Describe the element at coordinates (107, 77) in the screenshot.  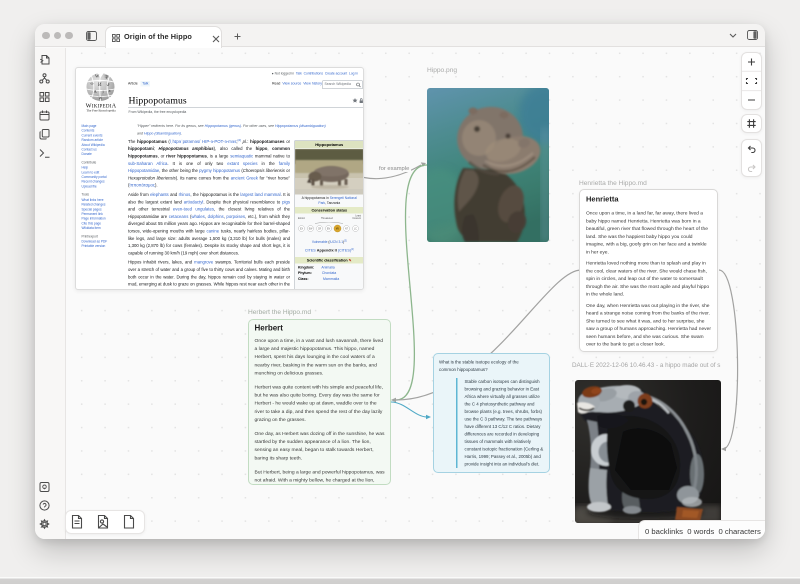
I see `svg-text: 字` at that location.